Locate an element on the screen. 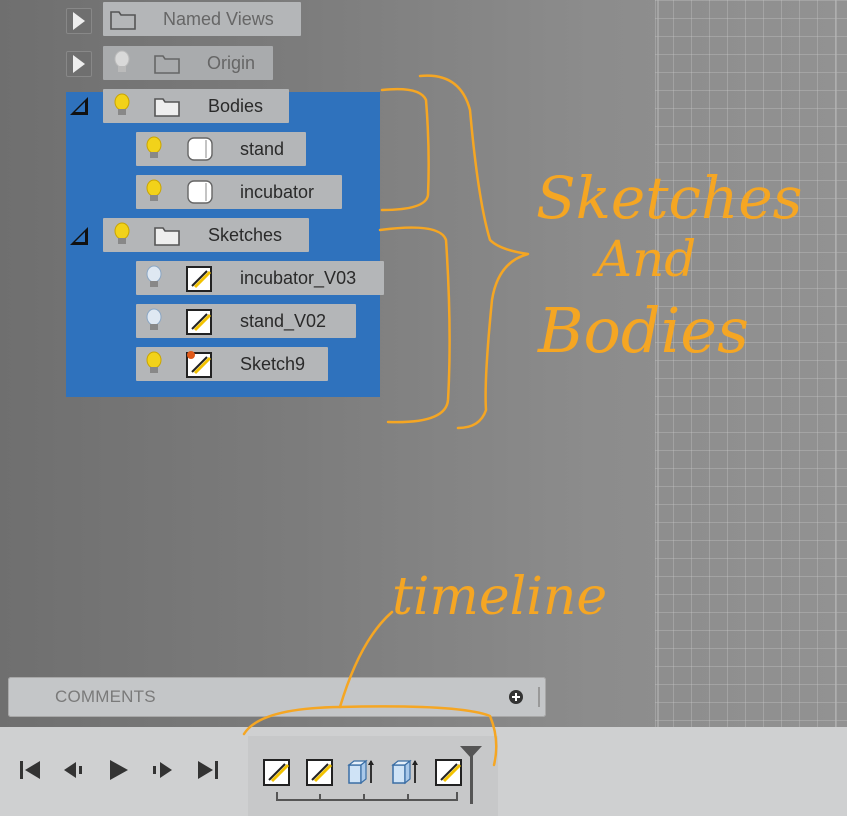 This screenshot has width=847, height=816. browser-item-label: Bodies is located at coordinates (236, 106).